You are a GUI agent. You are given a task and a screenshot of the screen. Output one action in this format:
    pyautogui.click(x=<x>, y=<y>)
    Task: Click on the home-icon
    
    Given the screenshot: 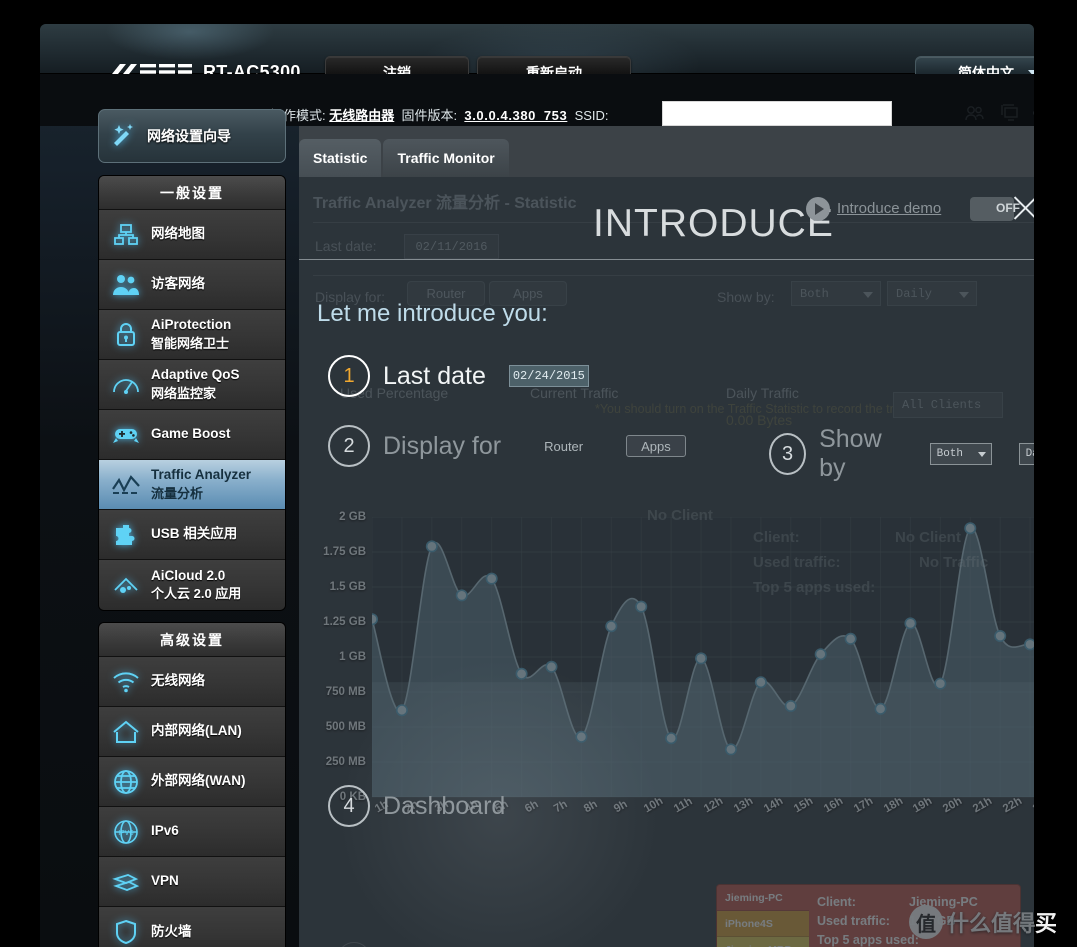 What is the action you would take?
    pyautogui.click(x=126, y=732)
    